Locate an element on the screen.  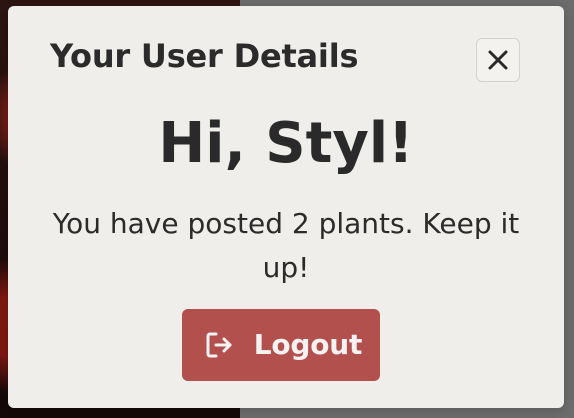
logout-button: Logout is located at coordinates (281, 345).